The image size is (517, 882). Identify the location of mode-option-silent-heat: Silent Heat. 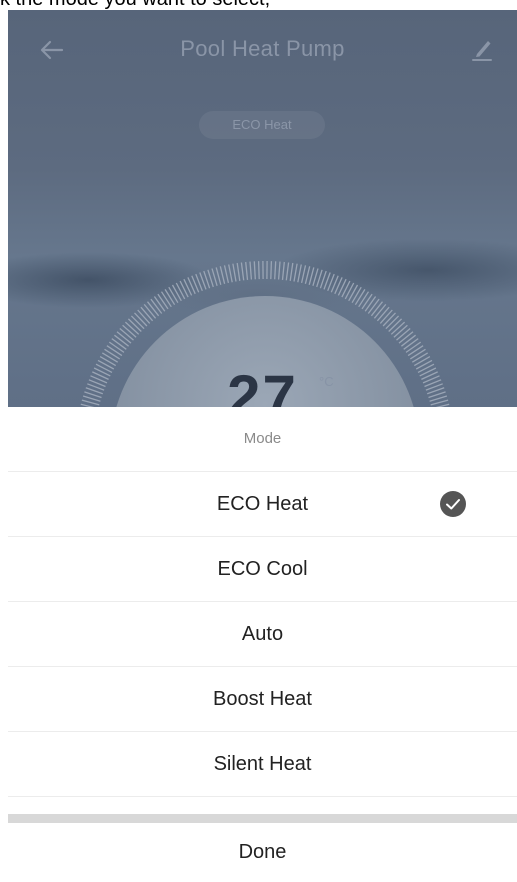
(262, 764).